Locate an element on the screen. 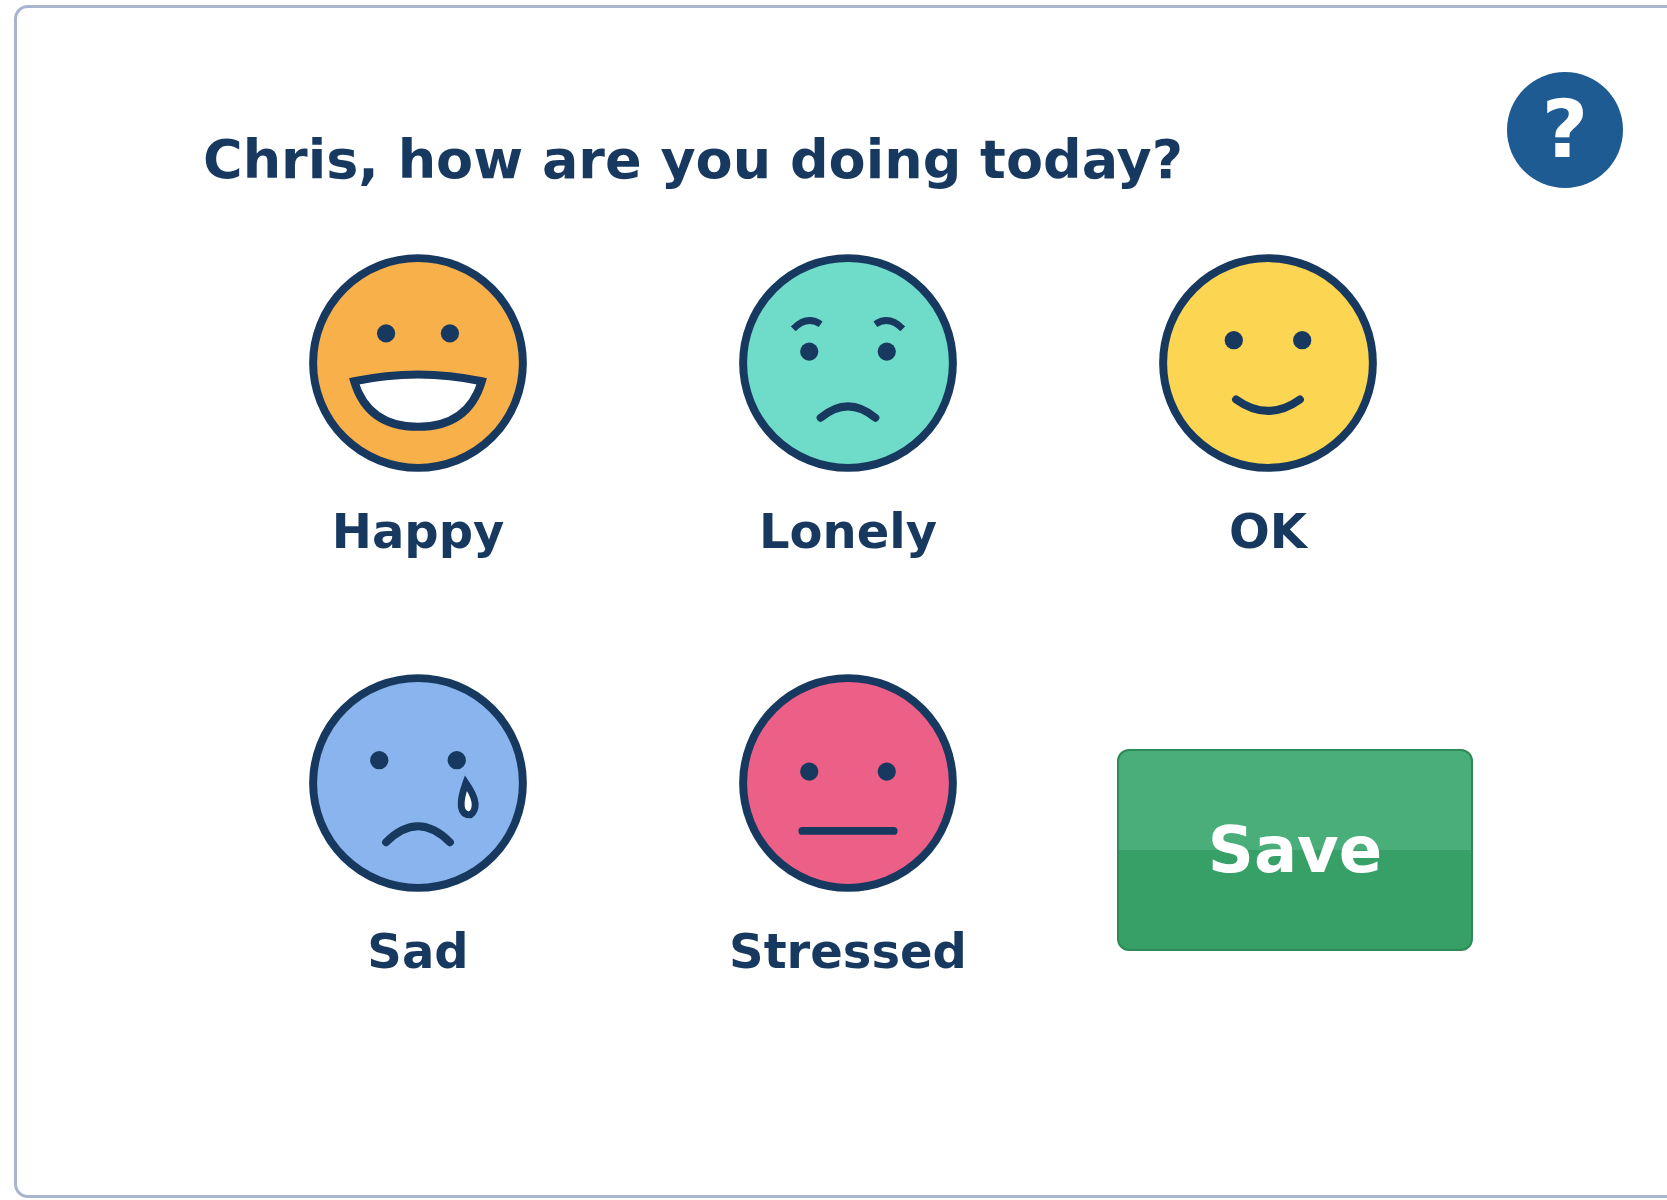  mood-label: Sad is located at coordinates (418, 951).